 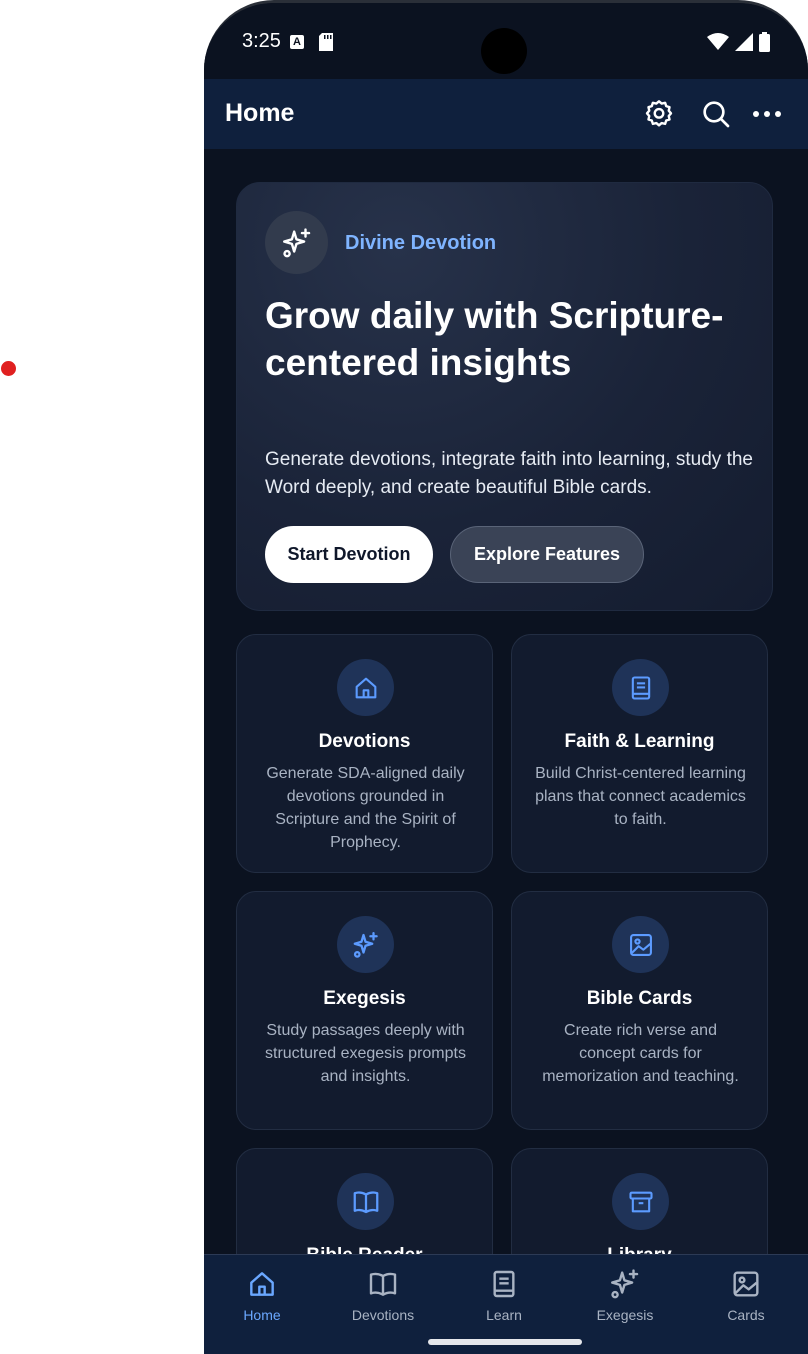 What do you see at coordinates (625, 1315) in the screenshot?
I see `nav-label: Exegesis` at bounding box center [625, 1315].